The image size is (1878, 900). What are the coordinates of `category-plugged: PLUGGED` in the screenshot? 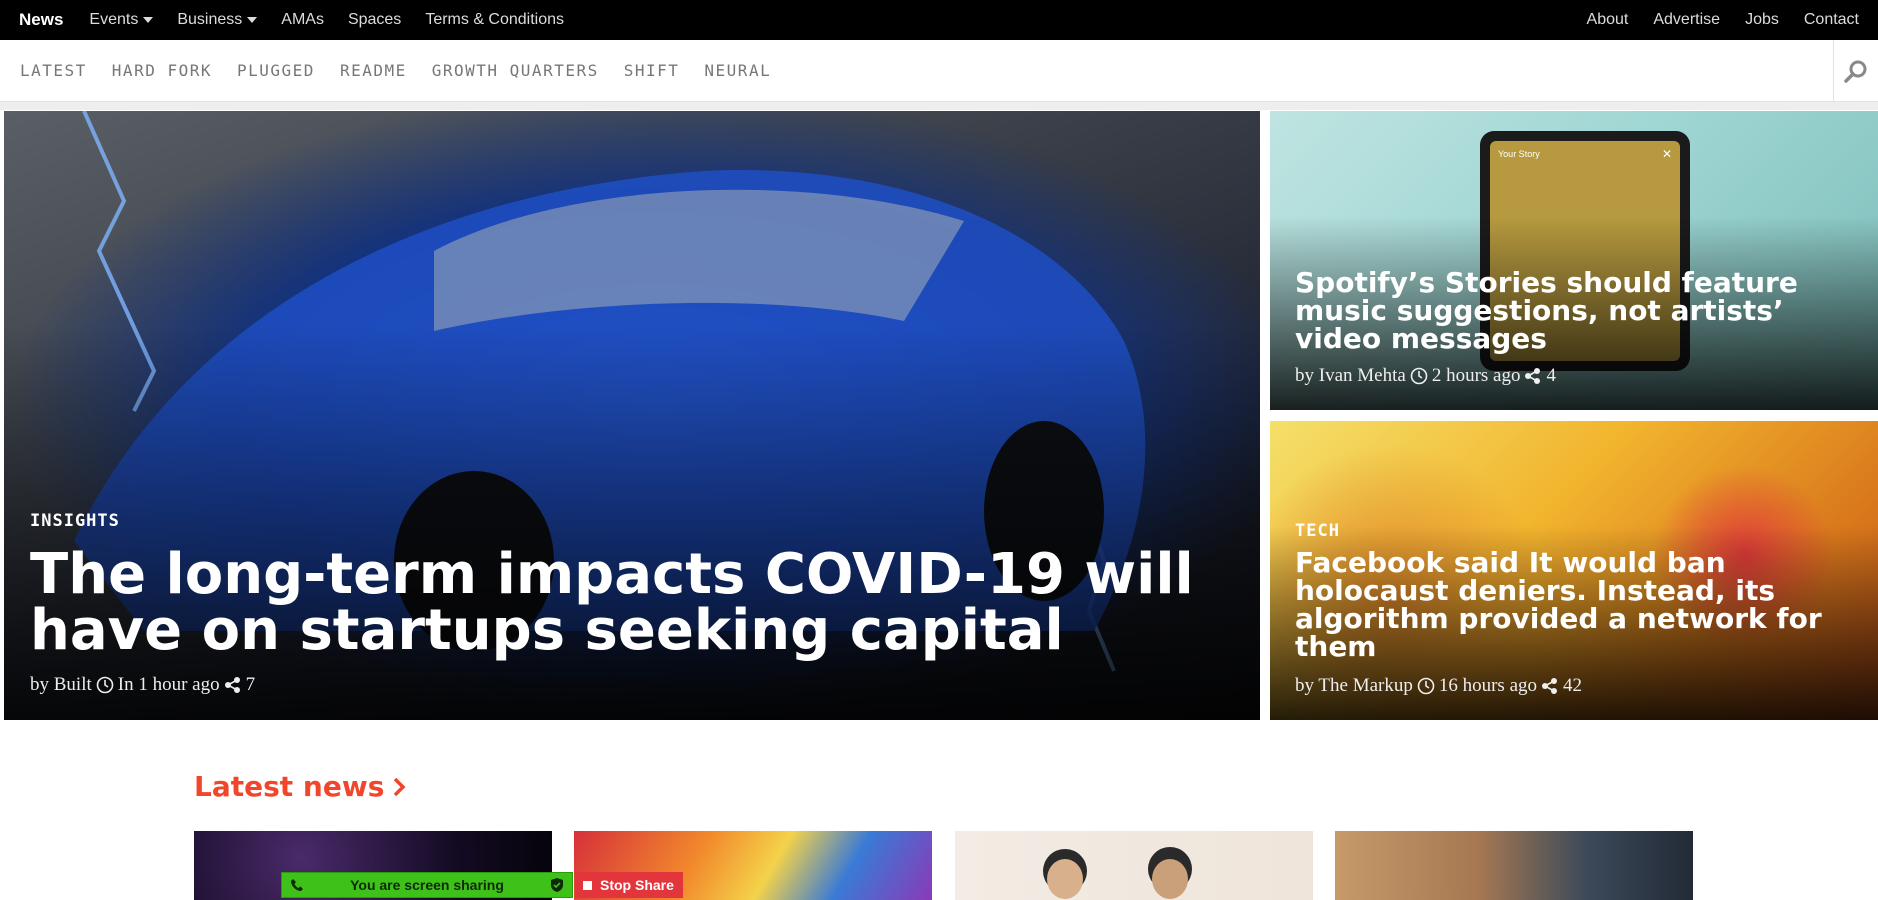 It's located at (276, 70).